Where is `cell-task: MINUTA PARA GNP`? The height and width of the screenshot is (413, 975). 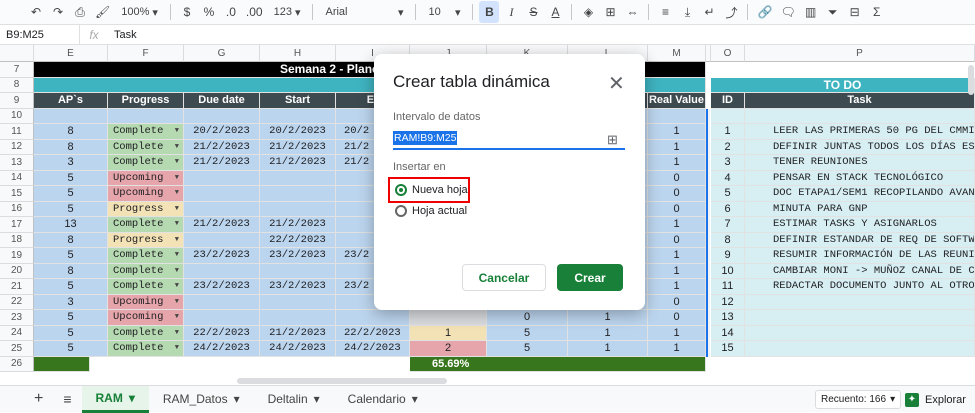 cell-task: MINUTA PARA GNP is located at coordinates (860, 209).